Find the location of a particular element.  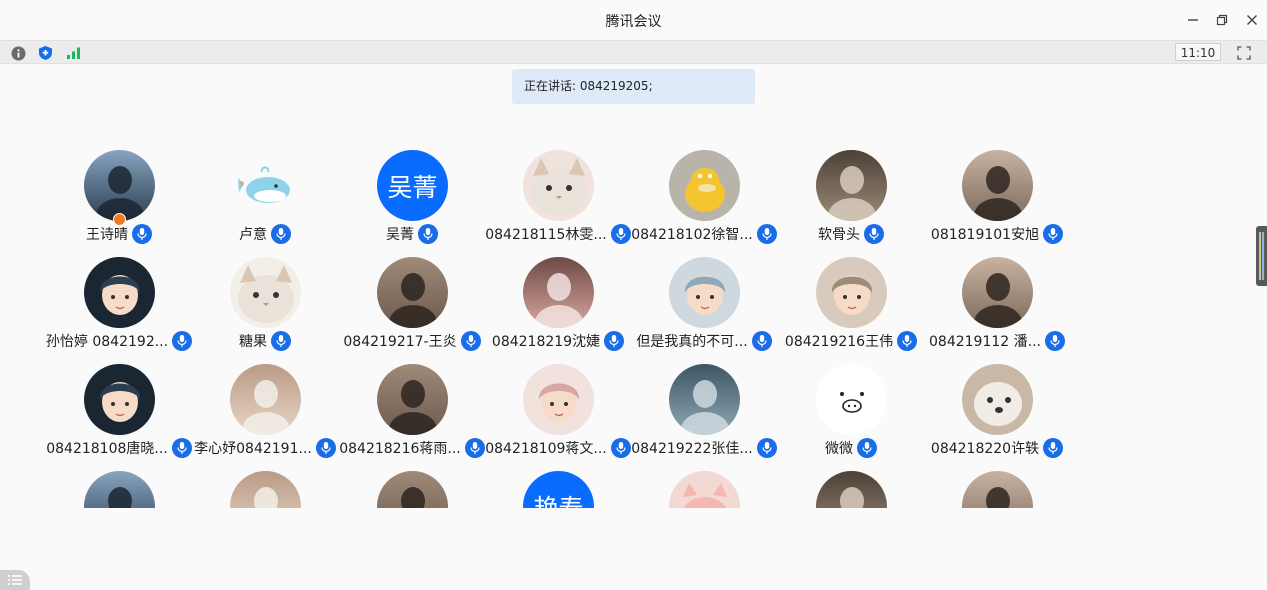

participant-name-line: 084218220许轶 is located at coordinates (997, 448).